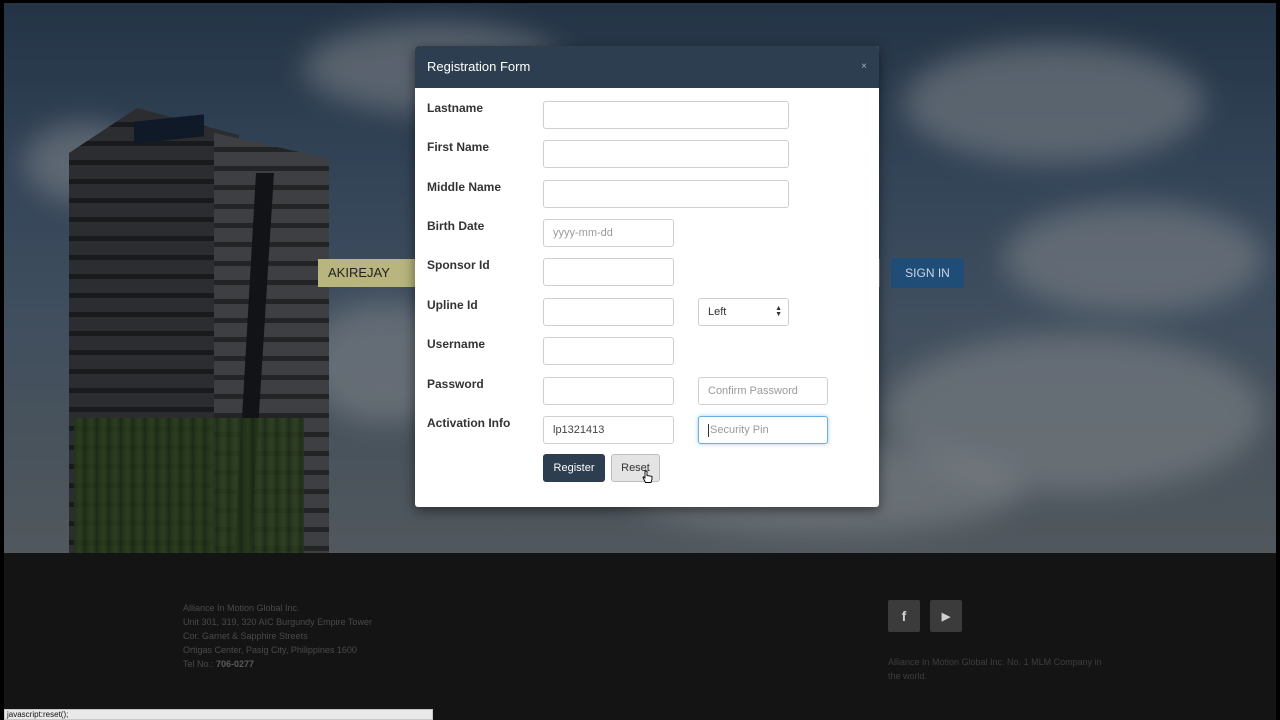 This screenshot has height=720, width=1280. I want to click on facebook-icon: f, so click(904, 616).